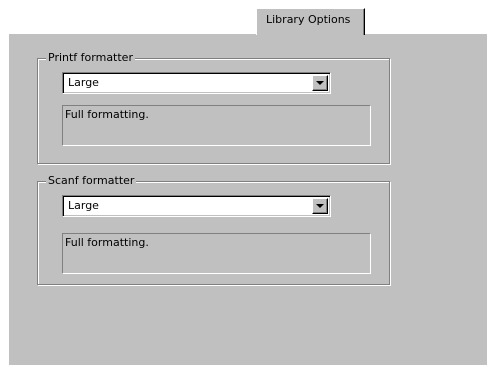 The image size is (487, 365). I want to click on printf-formatter-select: Large, so click(196, 83).